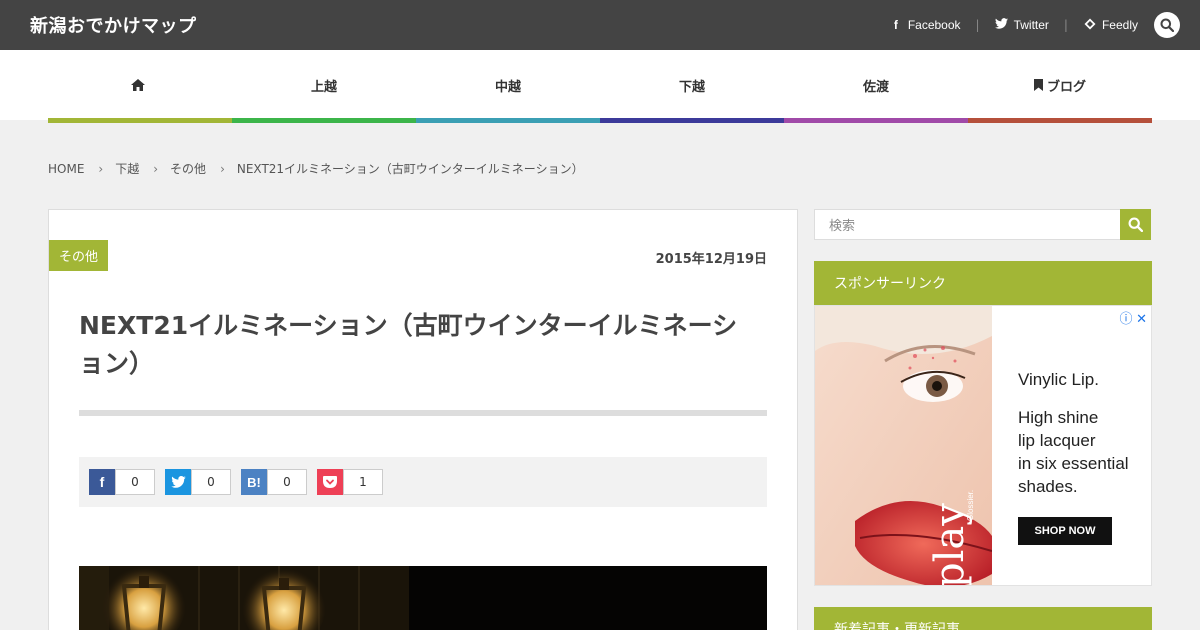 The height and width of the screenshot is (630, 1200). I want to click on facebook-label: Facebook, so click(934, 25).